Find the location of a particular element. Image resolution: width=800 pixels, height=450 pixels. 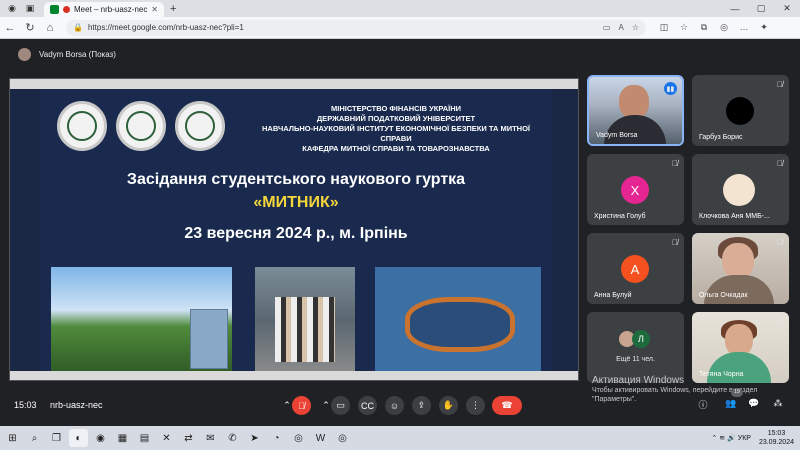

app-icon: ▤ is located at coordinates (144, 438).